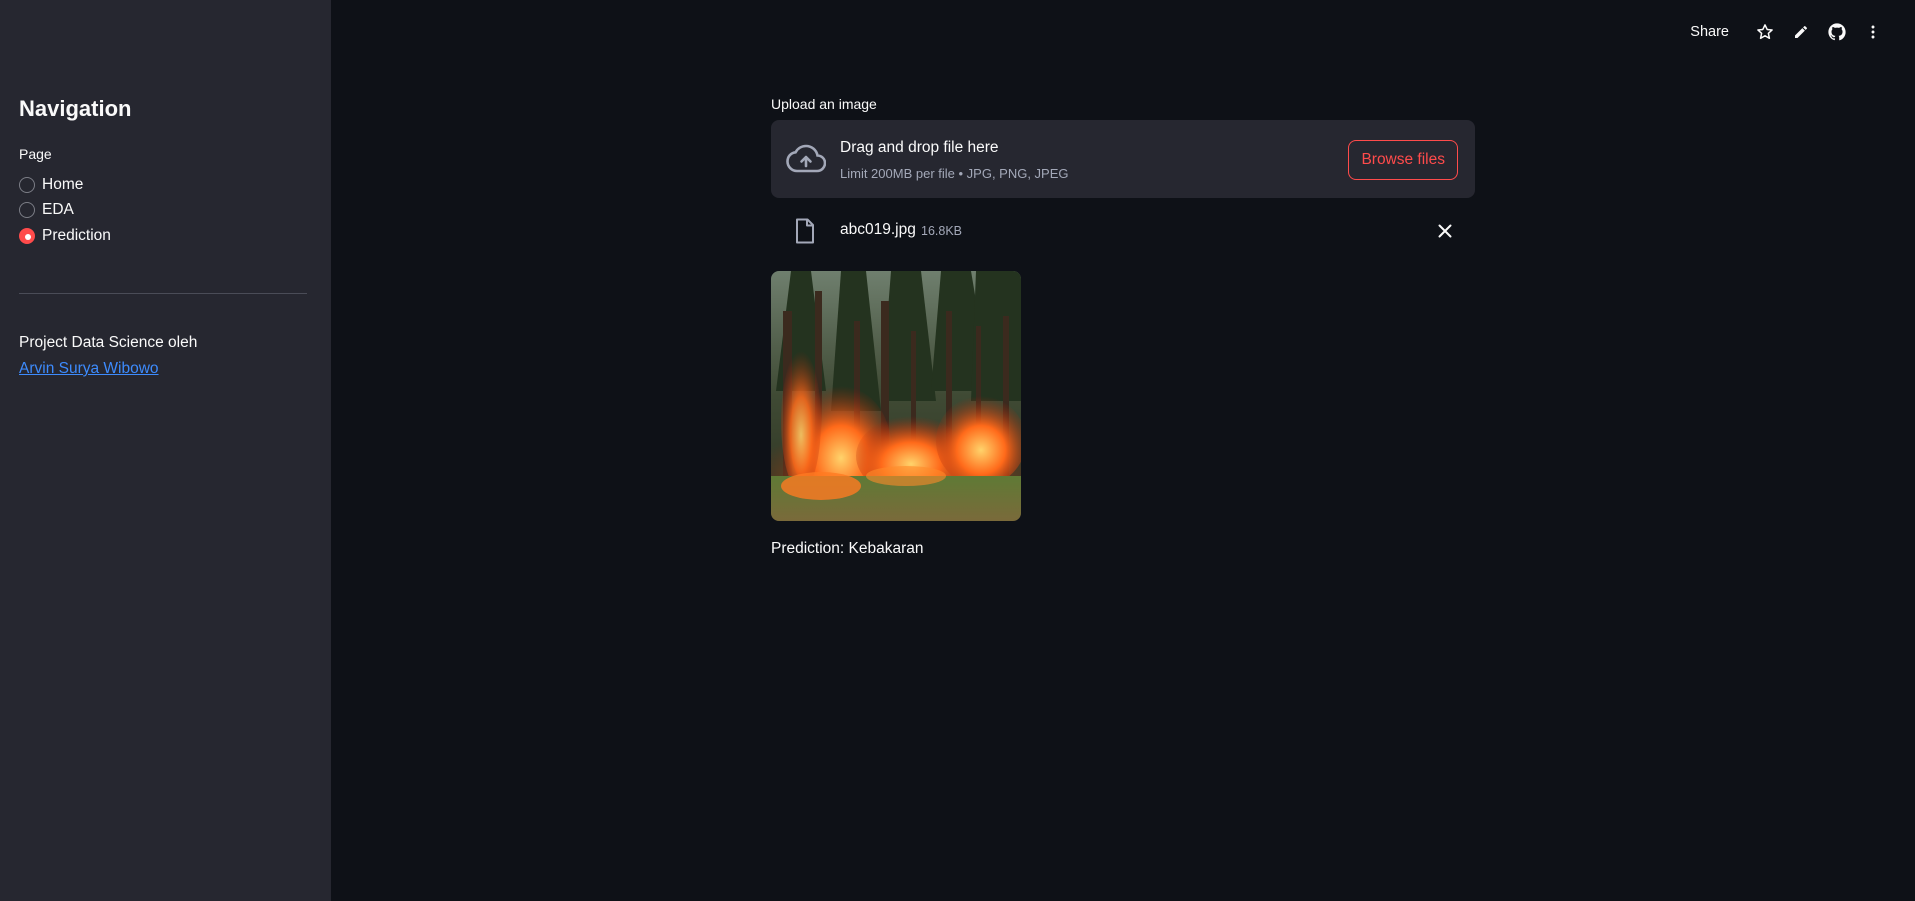  I want to click on author-link: Arvin Surya Wibowo, so click(89, 368).